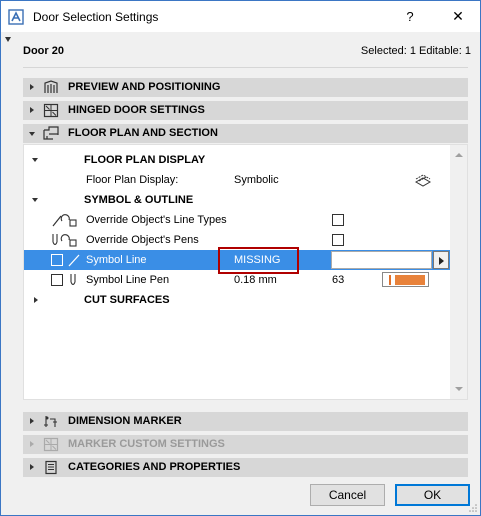 The height and width of the screenshot is (516, 481). I want to click on row-symbol-line-pen: Symbol Line Pen 0.18 mm 63, so click(237, 280).